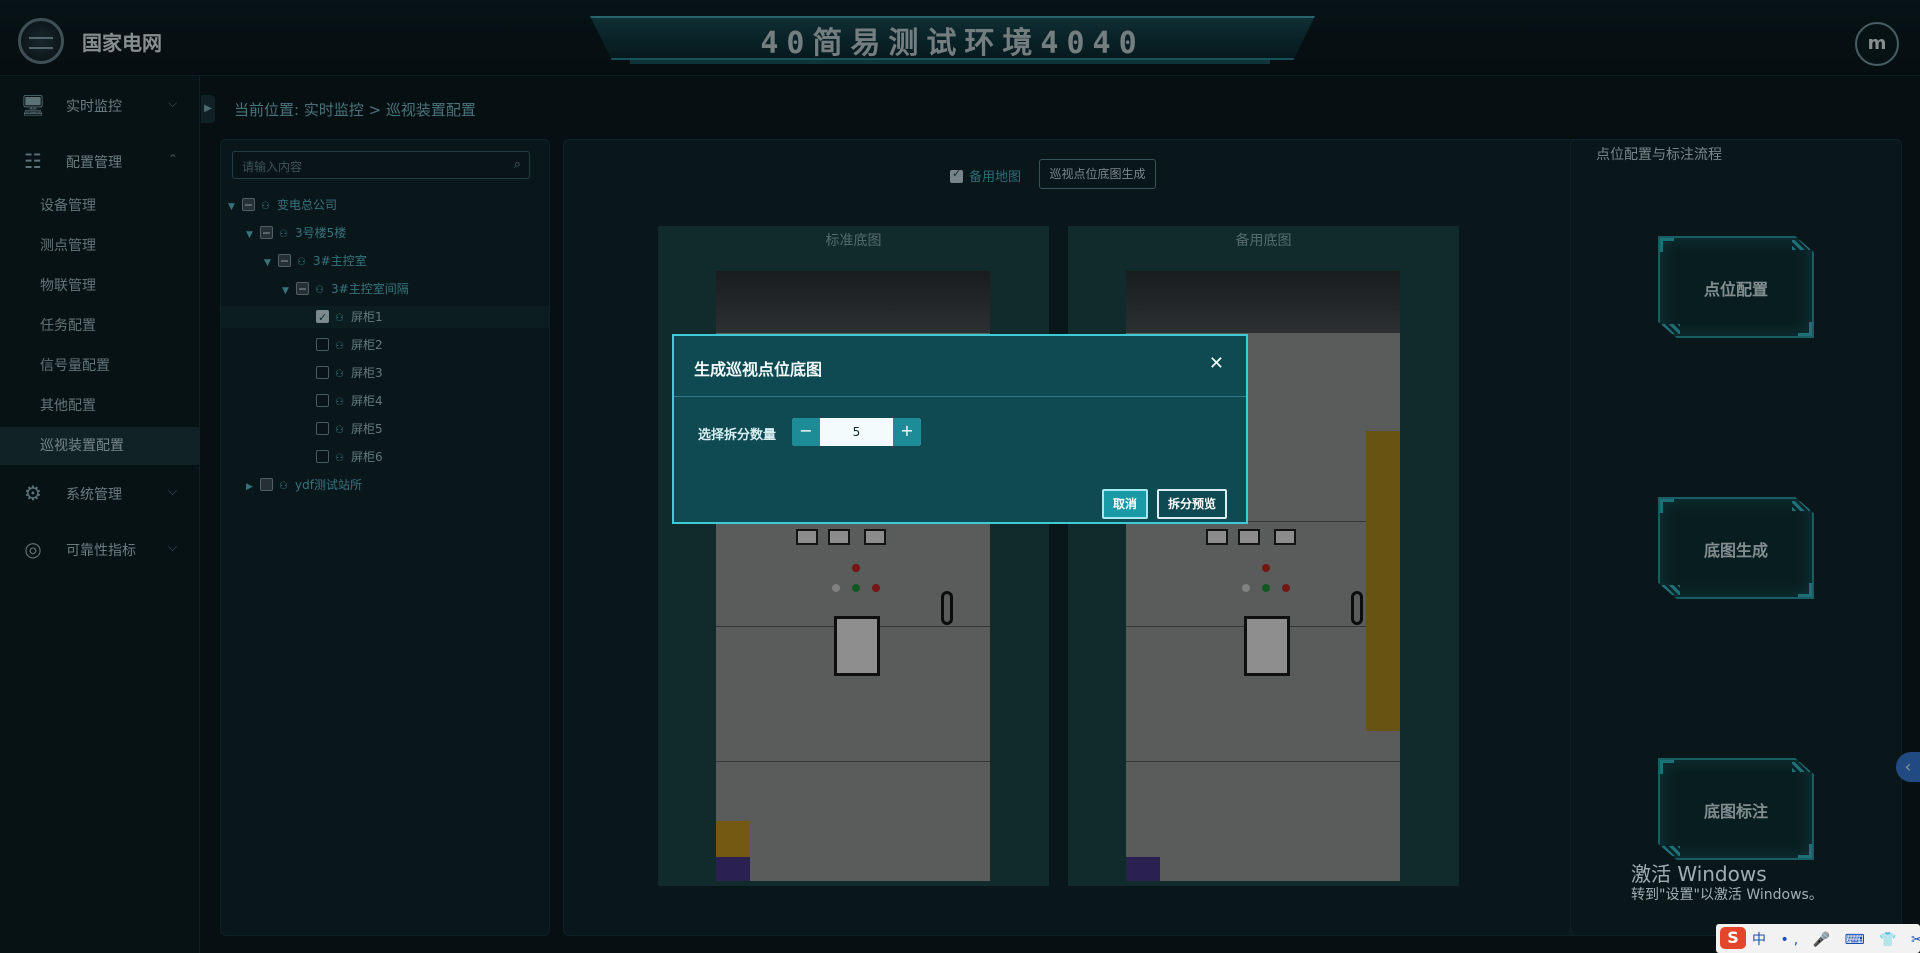  Describe the element at coordinates (758, 369) in the screenshot. I see `dialog-title: 生成巡视点位底图` at that location.